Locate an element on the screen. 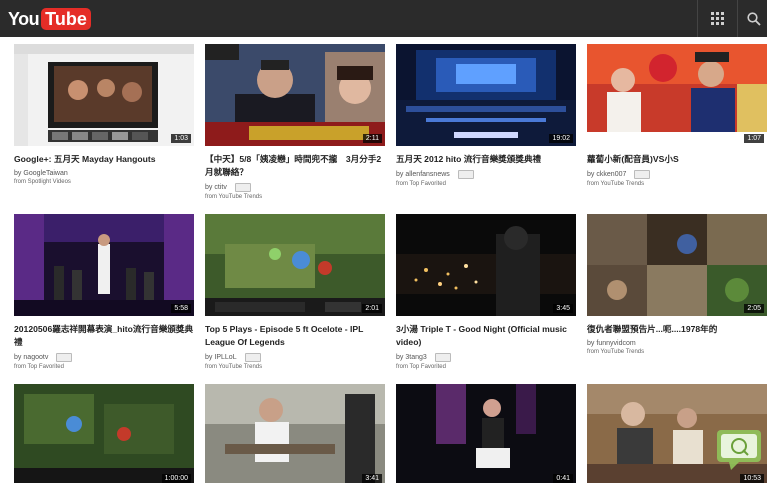 This screenshot has height=483, width=767. video-byline: by allenfansnews is located at coordinates (486, 174).